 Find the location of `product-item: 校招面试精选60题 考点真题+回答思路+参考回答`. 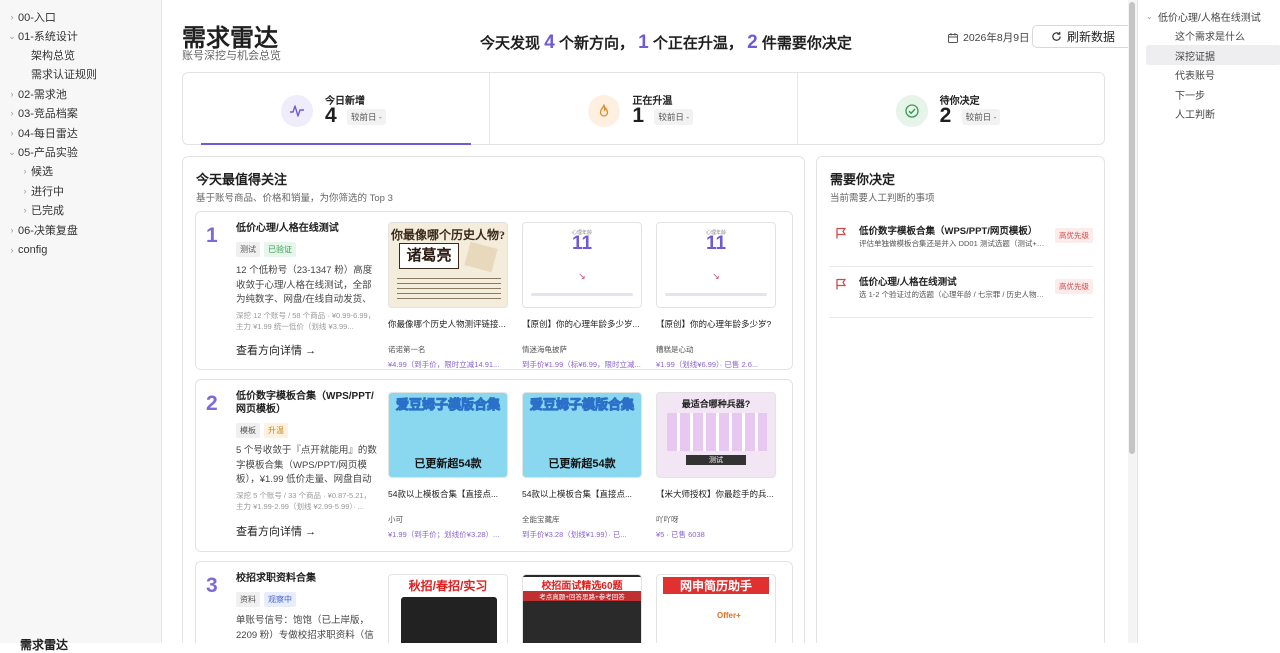

product-item: 校招面试精选60题 考点真题+回答思路+参考回答 is located at coordinates (582, 608).